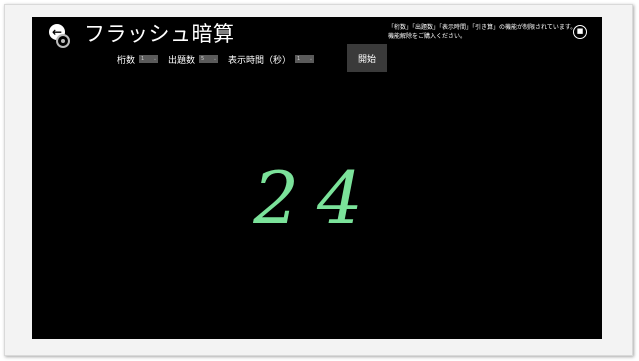 The height and width of the screenshot is (361, 639). I want to click on notice-line-2: 機能解除をご購入ください。, so click(427, 36).